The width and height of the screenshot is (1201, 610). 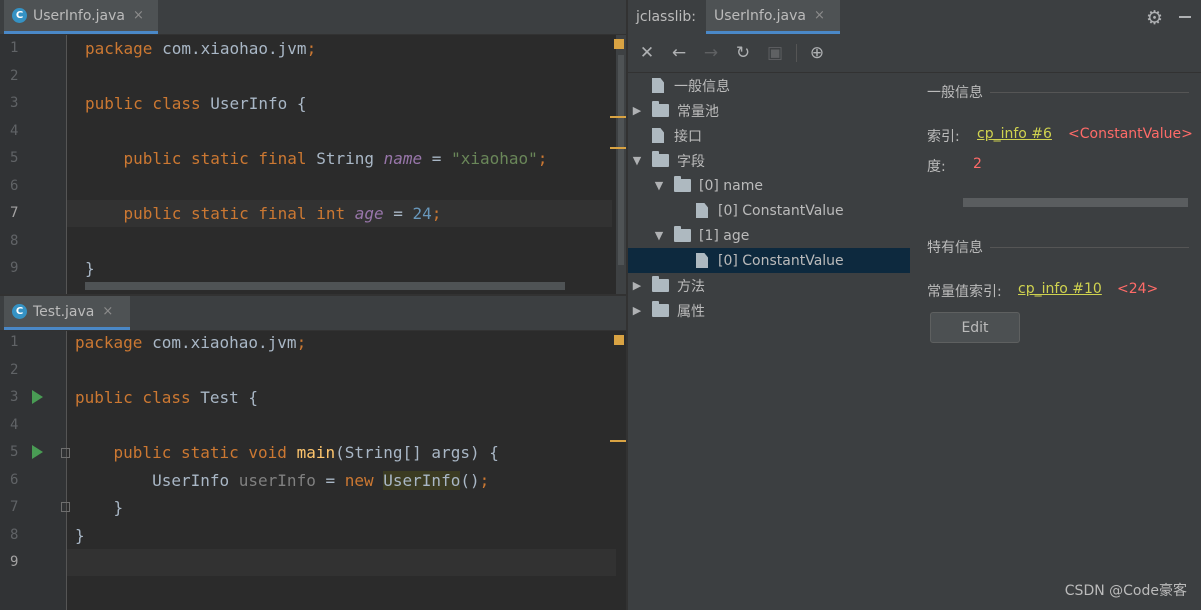 I want to click on tree-node: ▼ [1] age, so click(x=769, y=235).